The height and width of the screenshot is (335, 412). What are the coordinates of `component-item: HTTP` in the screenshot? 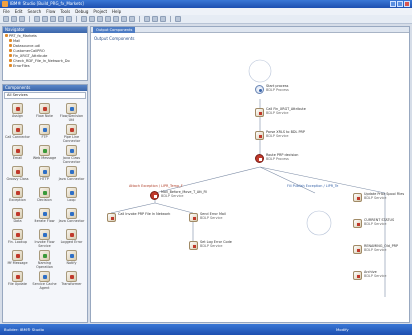 It's located at (44, 175).